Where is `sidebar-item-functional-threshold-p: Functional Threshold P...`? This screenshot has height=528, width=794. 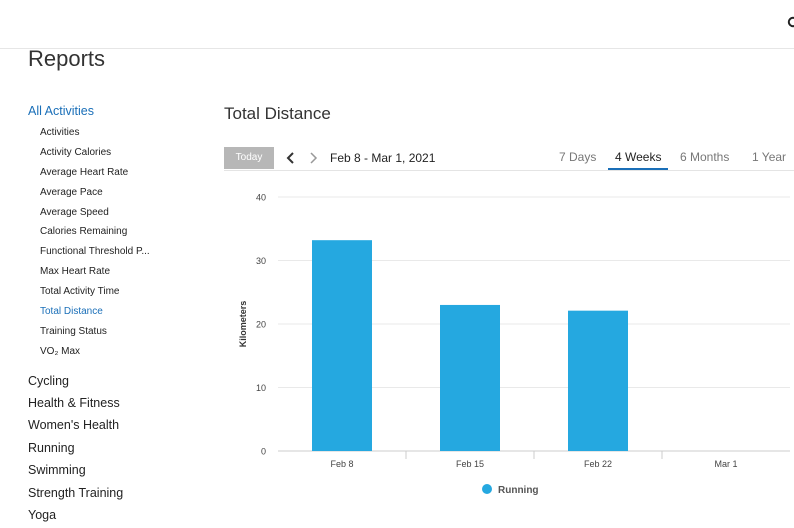 sidebar-item-functional-threshold-p: Functional Threshold P... is located at coordinates (119, 252).